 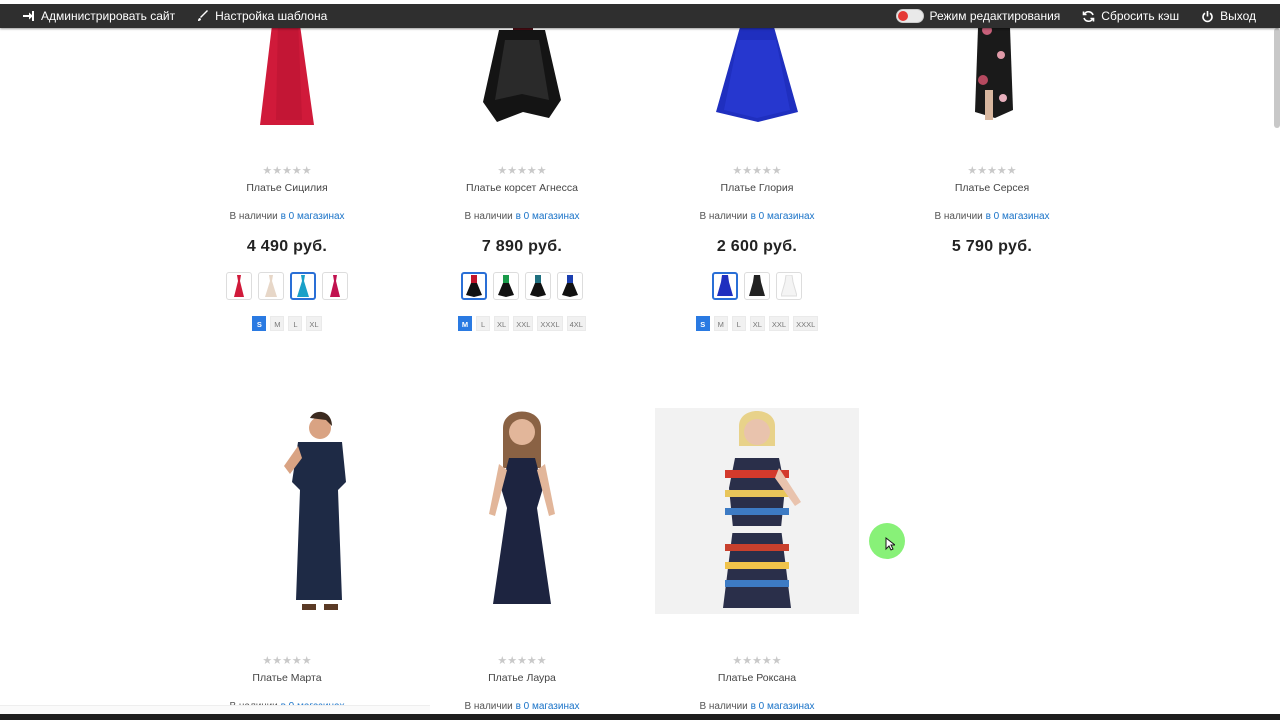 I want to click on login-icon, so click(x=28, y=16).